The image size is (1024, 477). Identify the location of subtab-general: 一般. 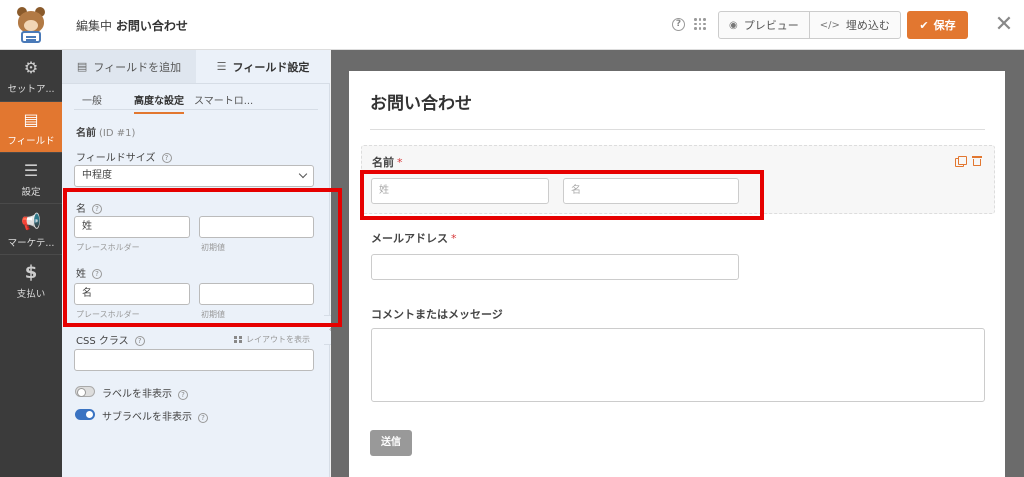
(92, 99).